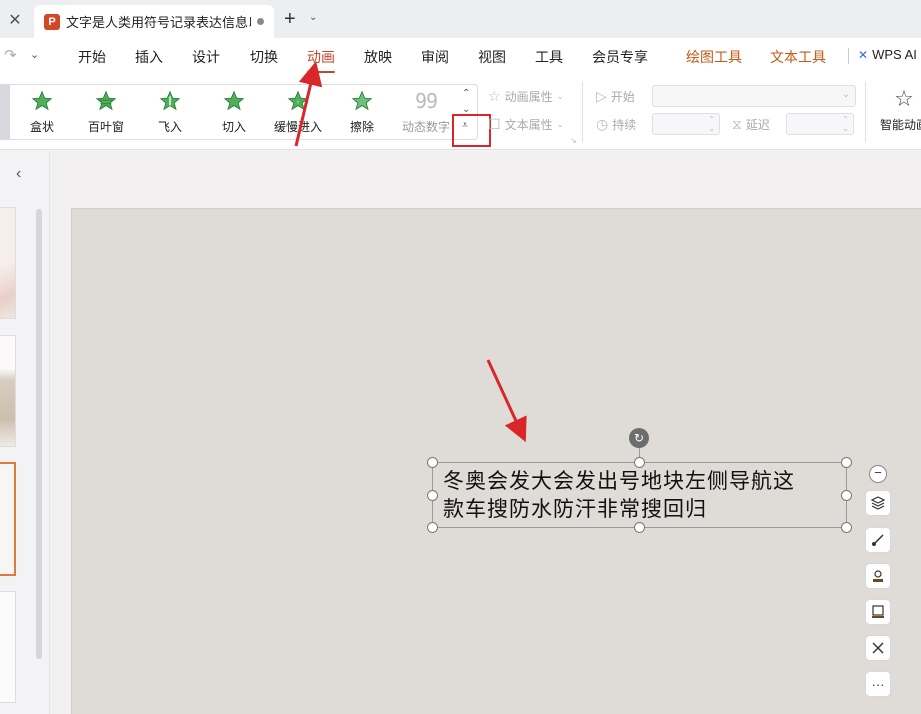  What do you see at coordinates (757, 125) in the screenshot?
I see `delay-text: 延迟` at bounding box center [757, 125].